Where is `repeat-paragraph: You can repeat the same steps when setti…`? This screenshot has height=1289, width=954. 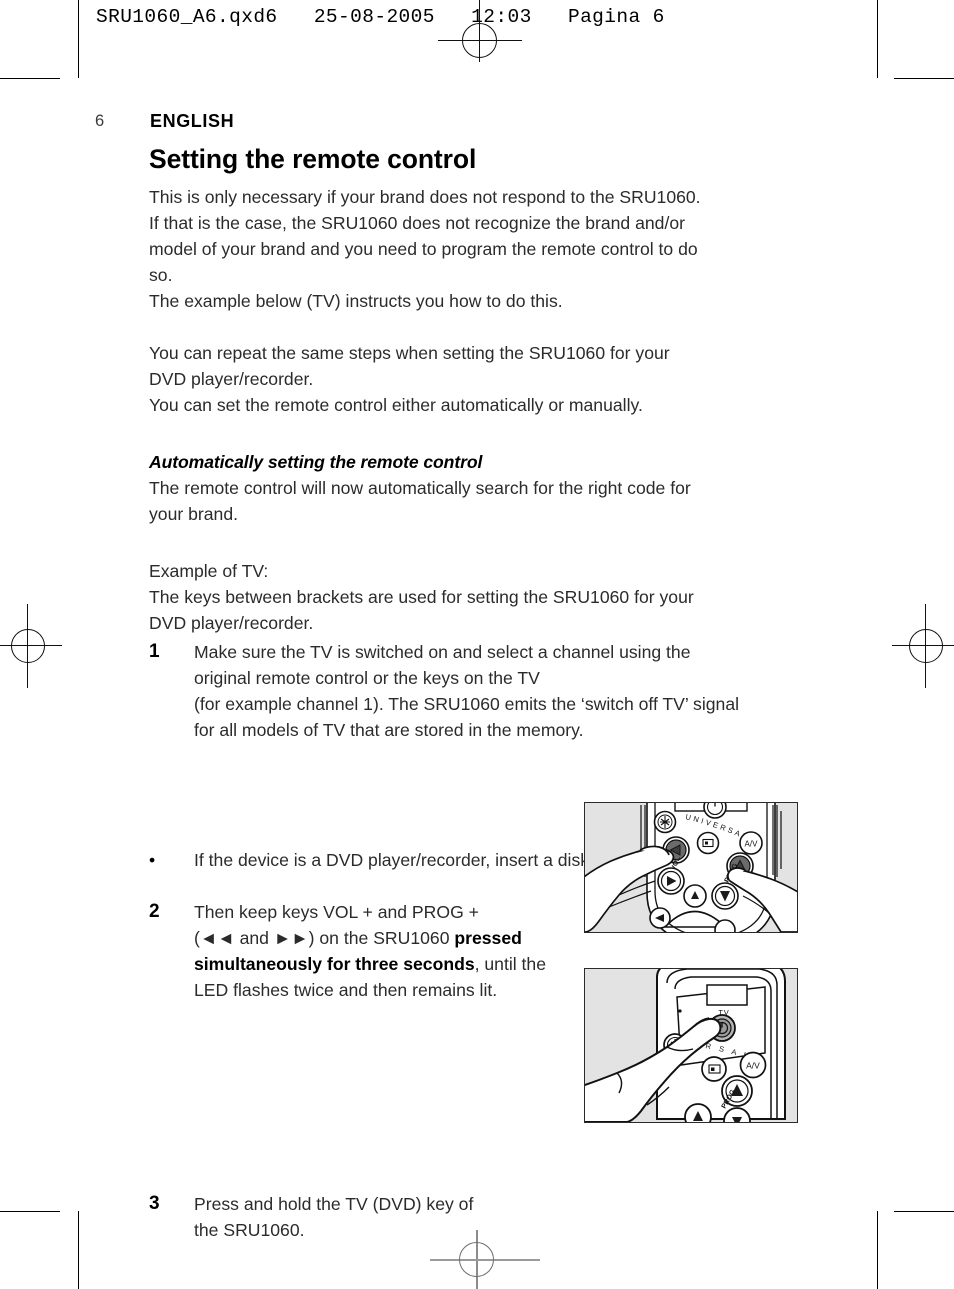
repeat-paragraph: You can repeat the same steps when setti… is located at coordinates (479, 379).